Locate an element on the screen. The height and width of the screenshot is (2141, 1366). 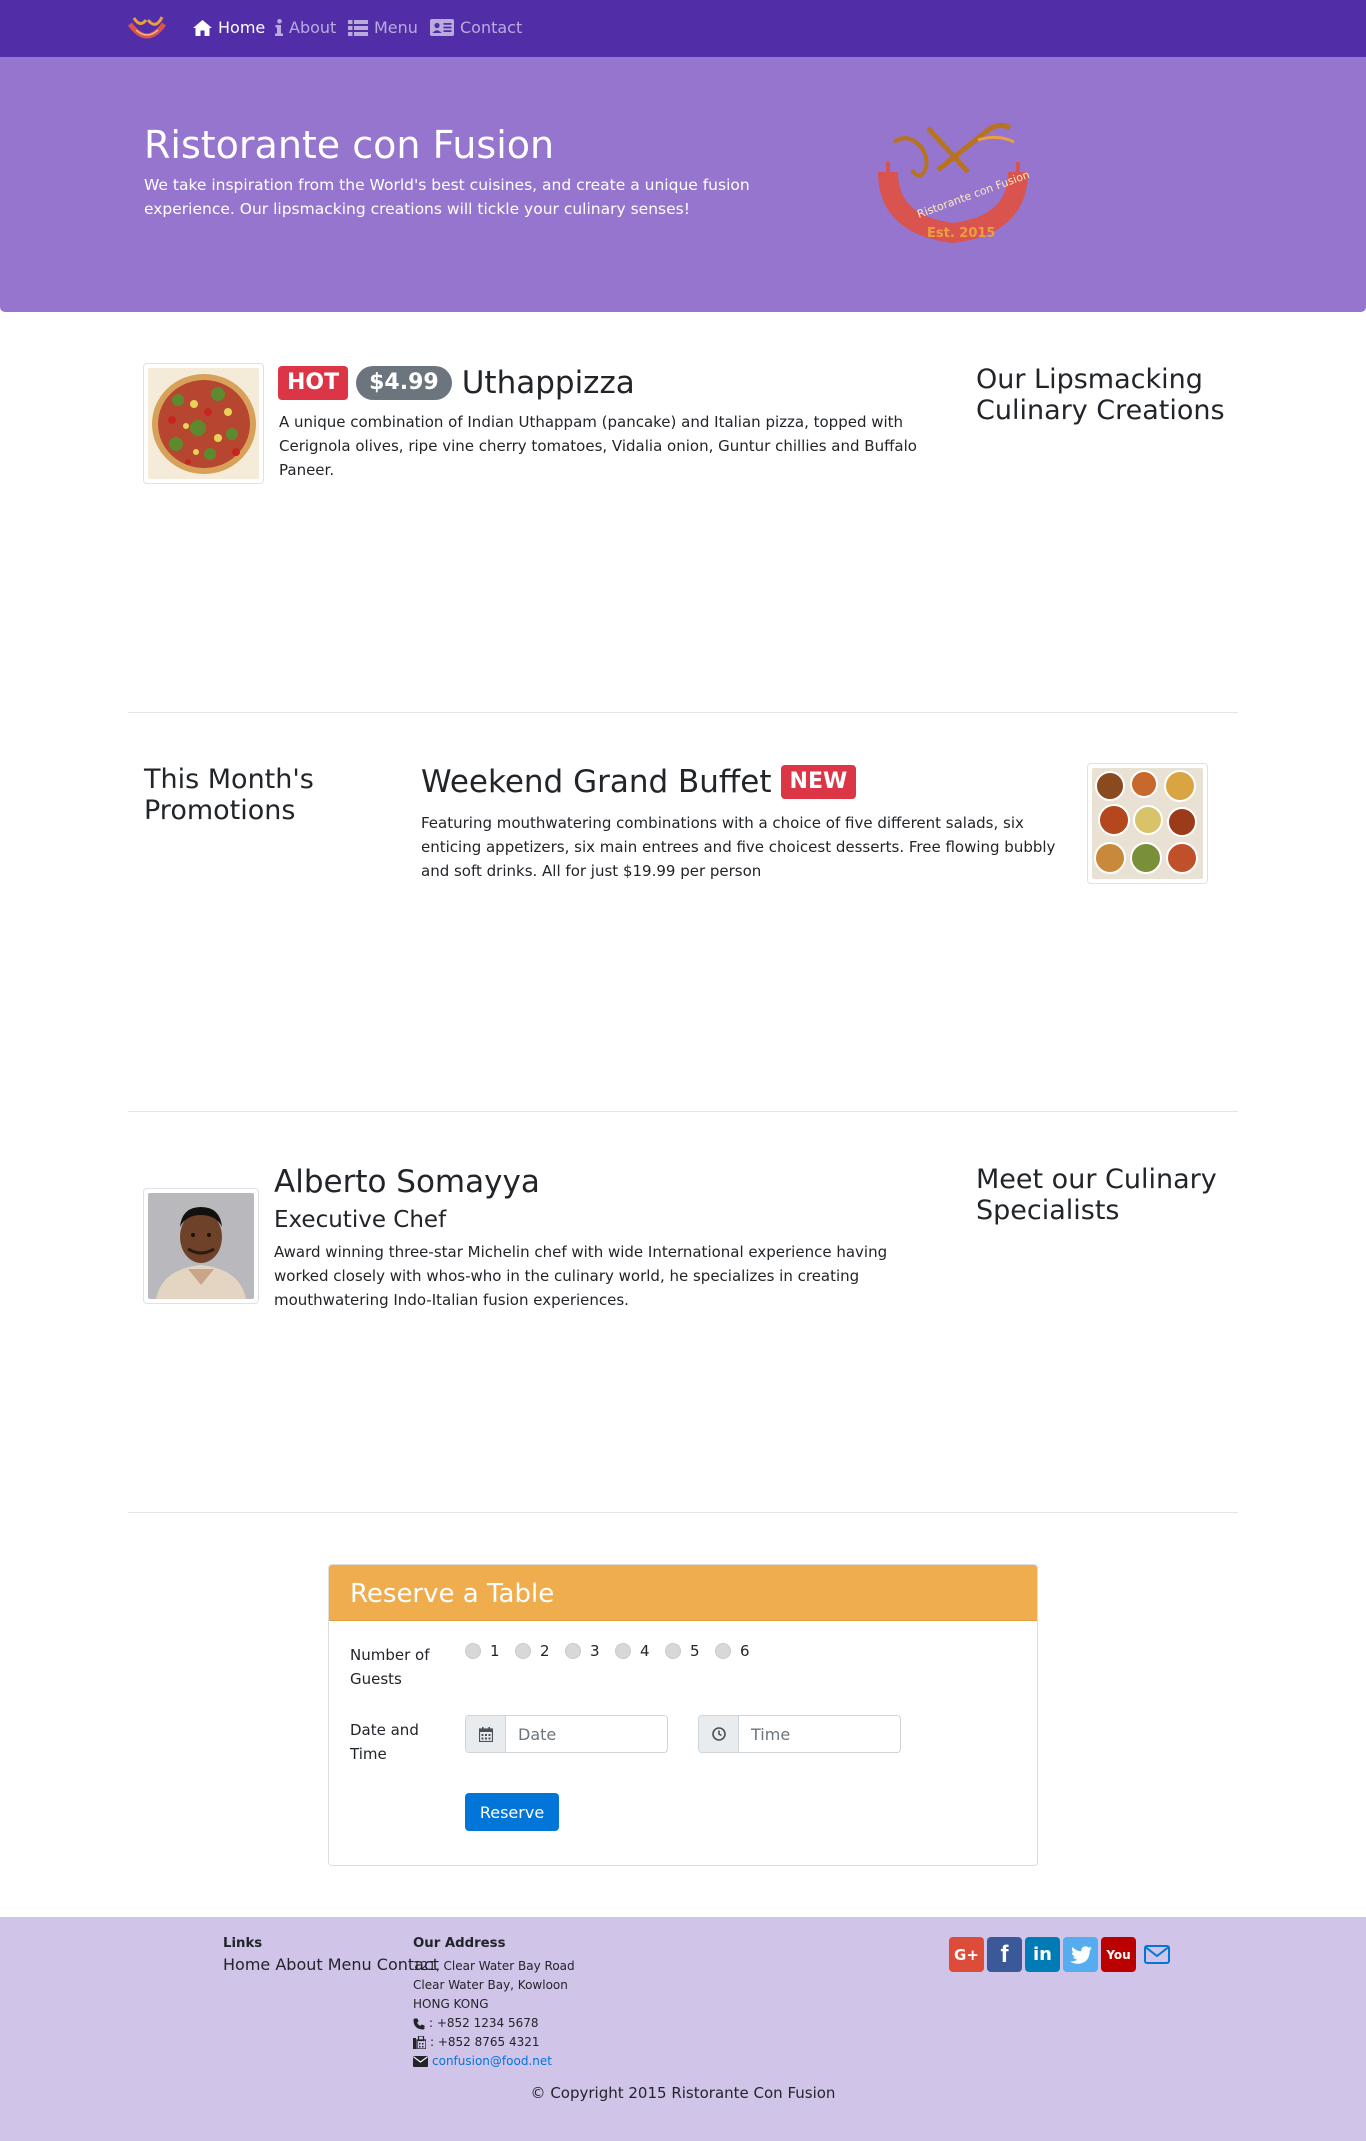
footer-links: Links Home About Menu Contact is located at coordinates (331, 1955).